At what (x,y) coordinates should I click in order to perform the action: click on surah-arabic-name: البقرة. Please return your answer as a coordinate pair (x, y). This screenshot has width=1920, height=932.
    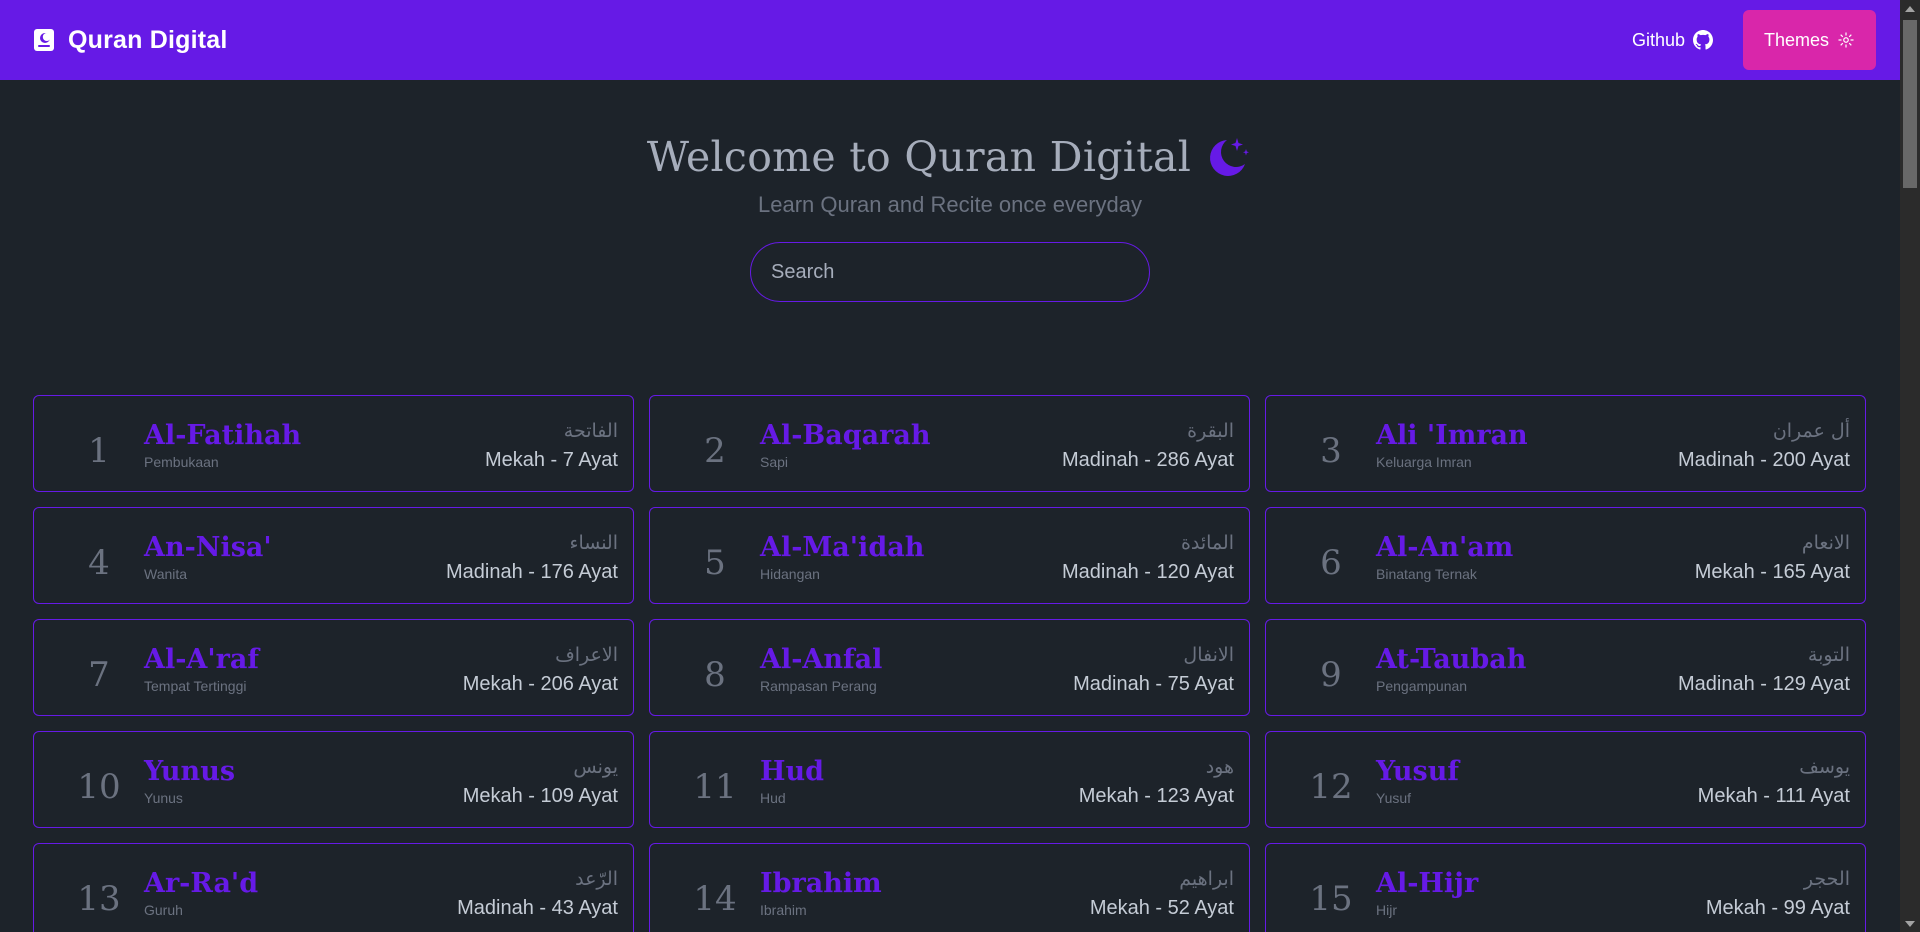
    Looking at the image, I should click on (1210, 431).